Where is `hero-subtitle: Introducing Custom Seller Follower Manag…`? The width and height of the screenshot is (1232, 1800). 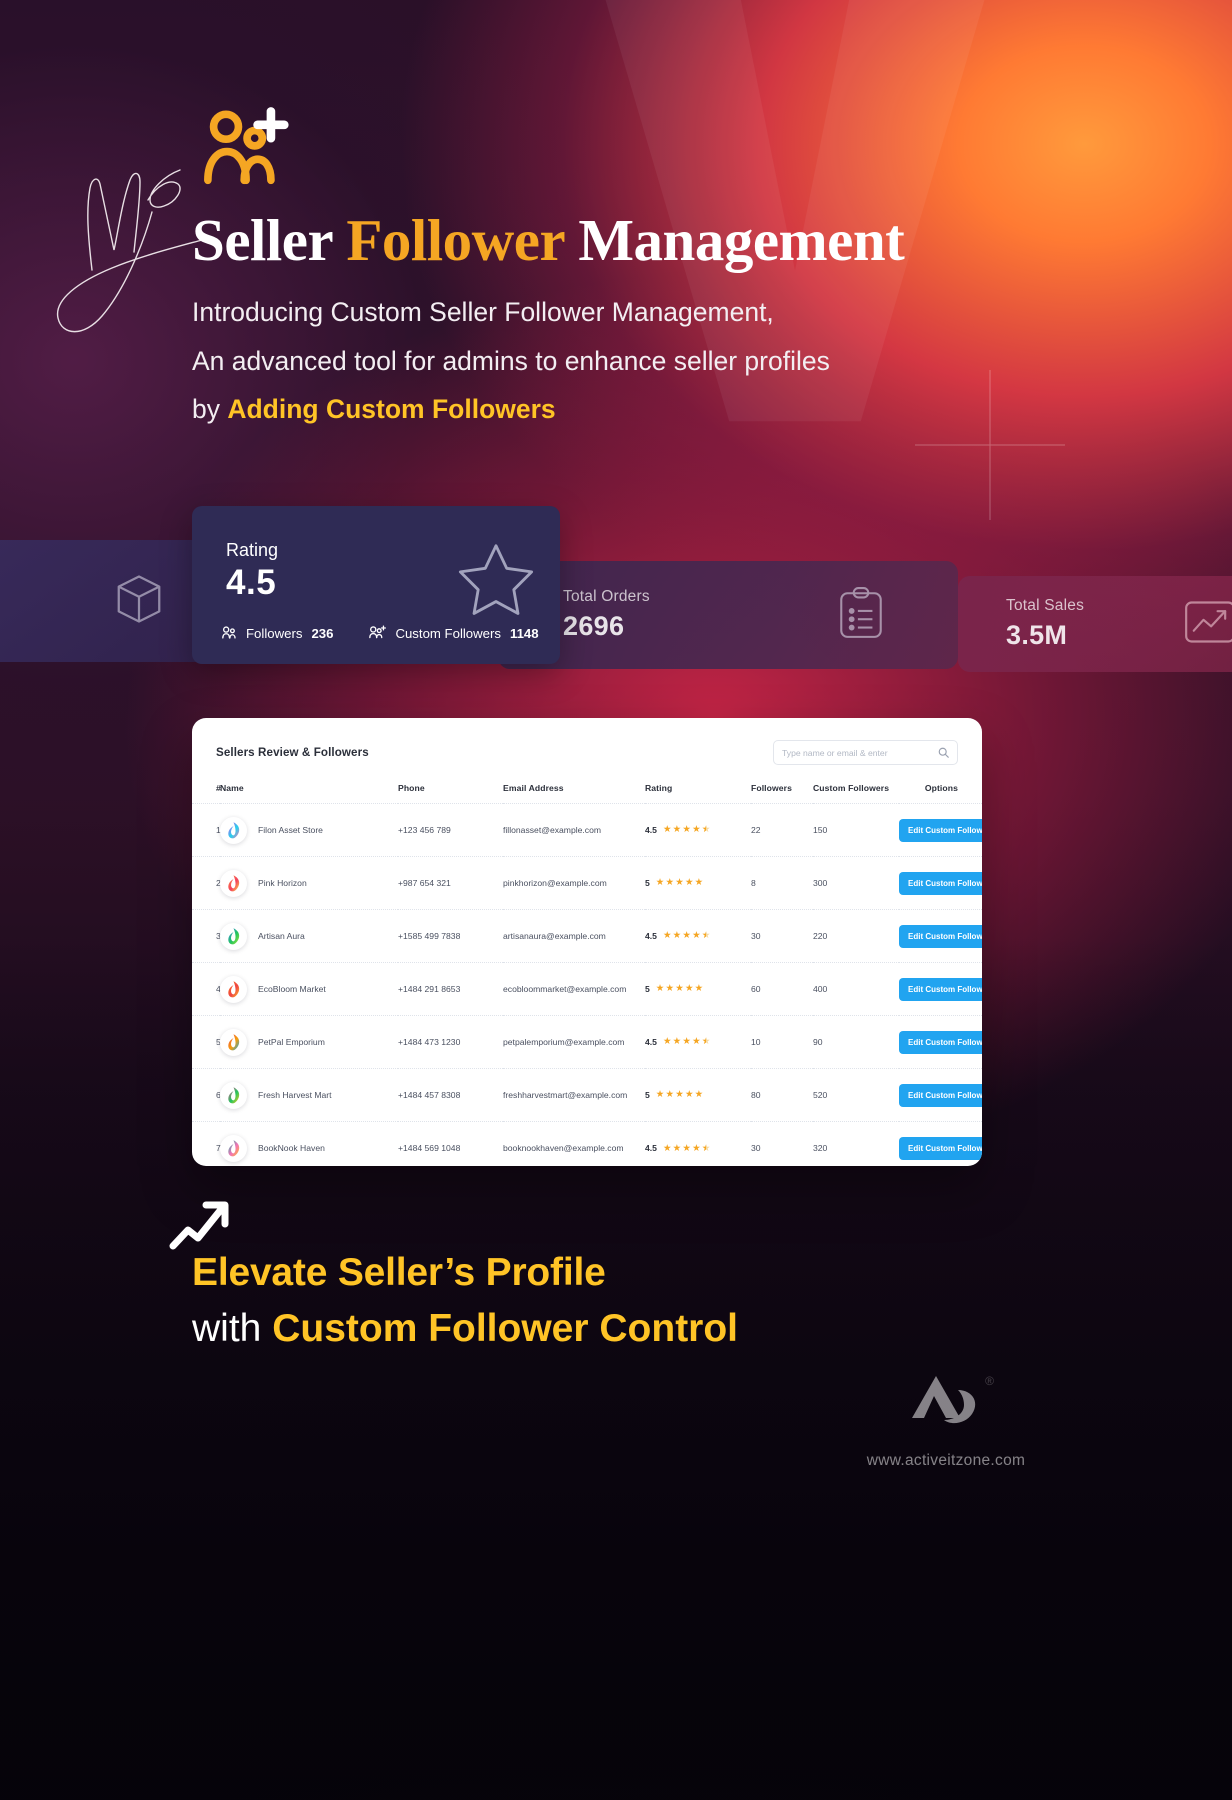 hero-subtitle: Introducing Custom Seller Follower Manag… is located at coordinates (511, 361).